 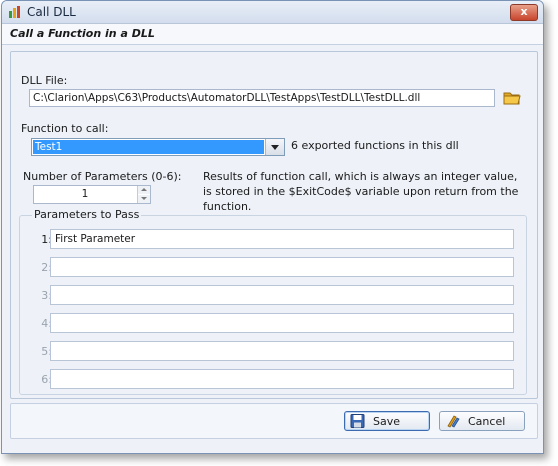 What do you see at coordinates (282, 295) in the screenshot?
I see `param-3-input` at bounding box center [282, 295].